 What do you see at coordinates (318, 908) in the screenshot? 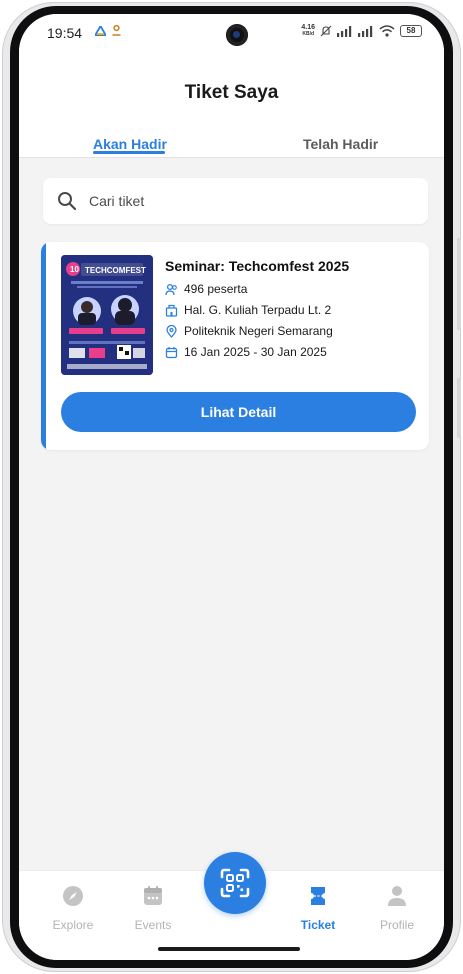
I see `nav-ticket: Ticket` at bounding box center [318, 908].